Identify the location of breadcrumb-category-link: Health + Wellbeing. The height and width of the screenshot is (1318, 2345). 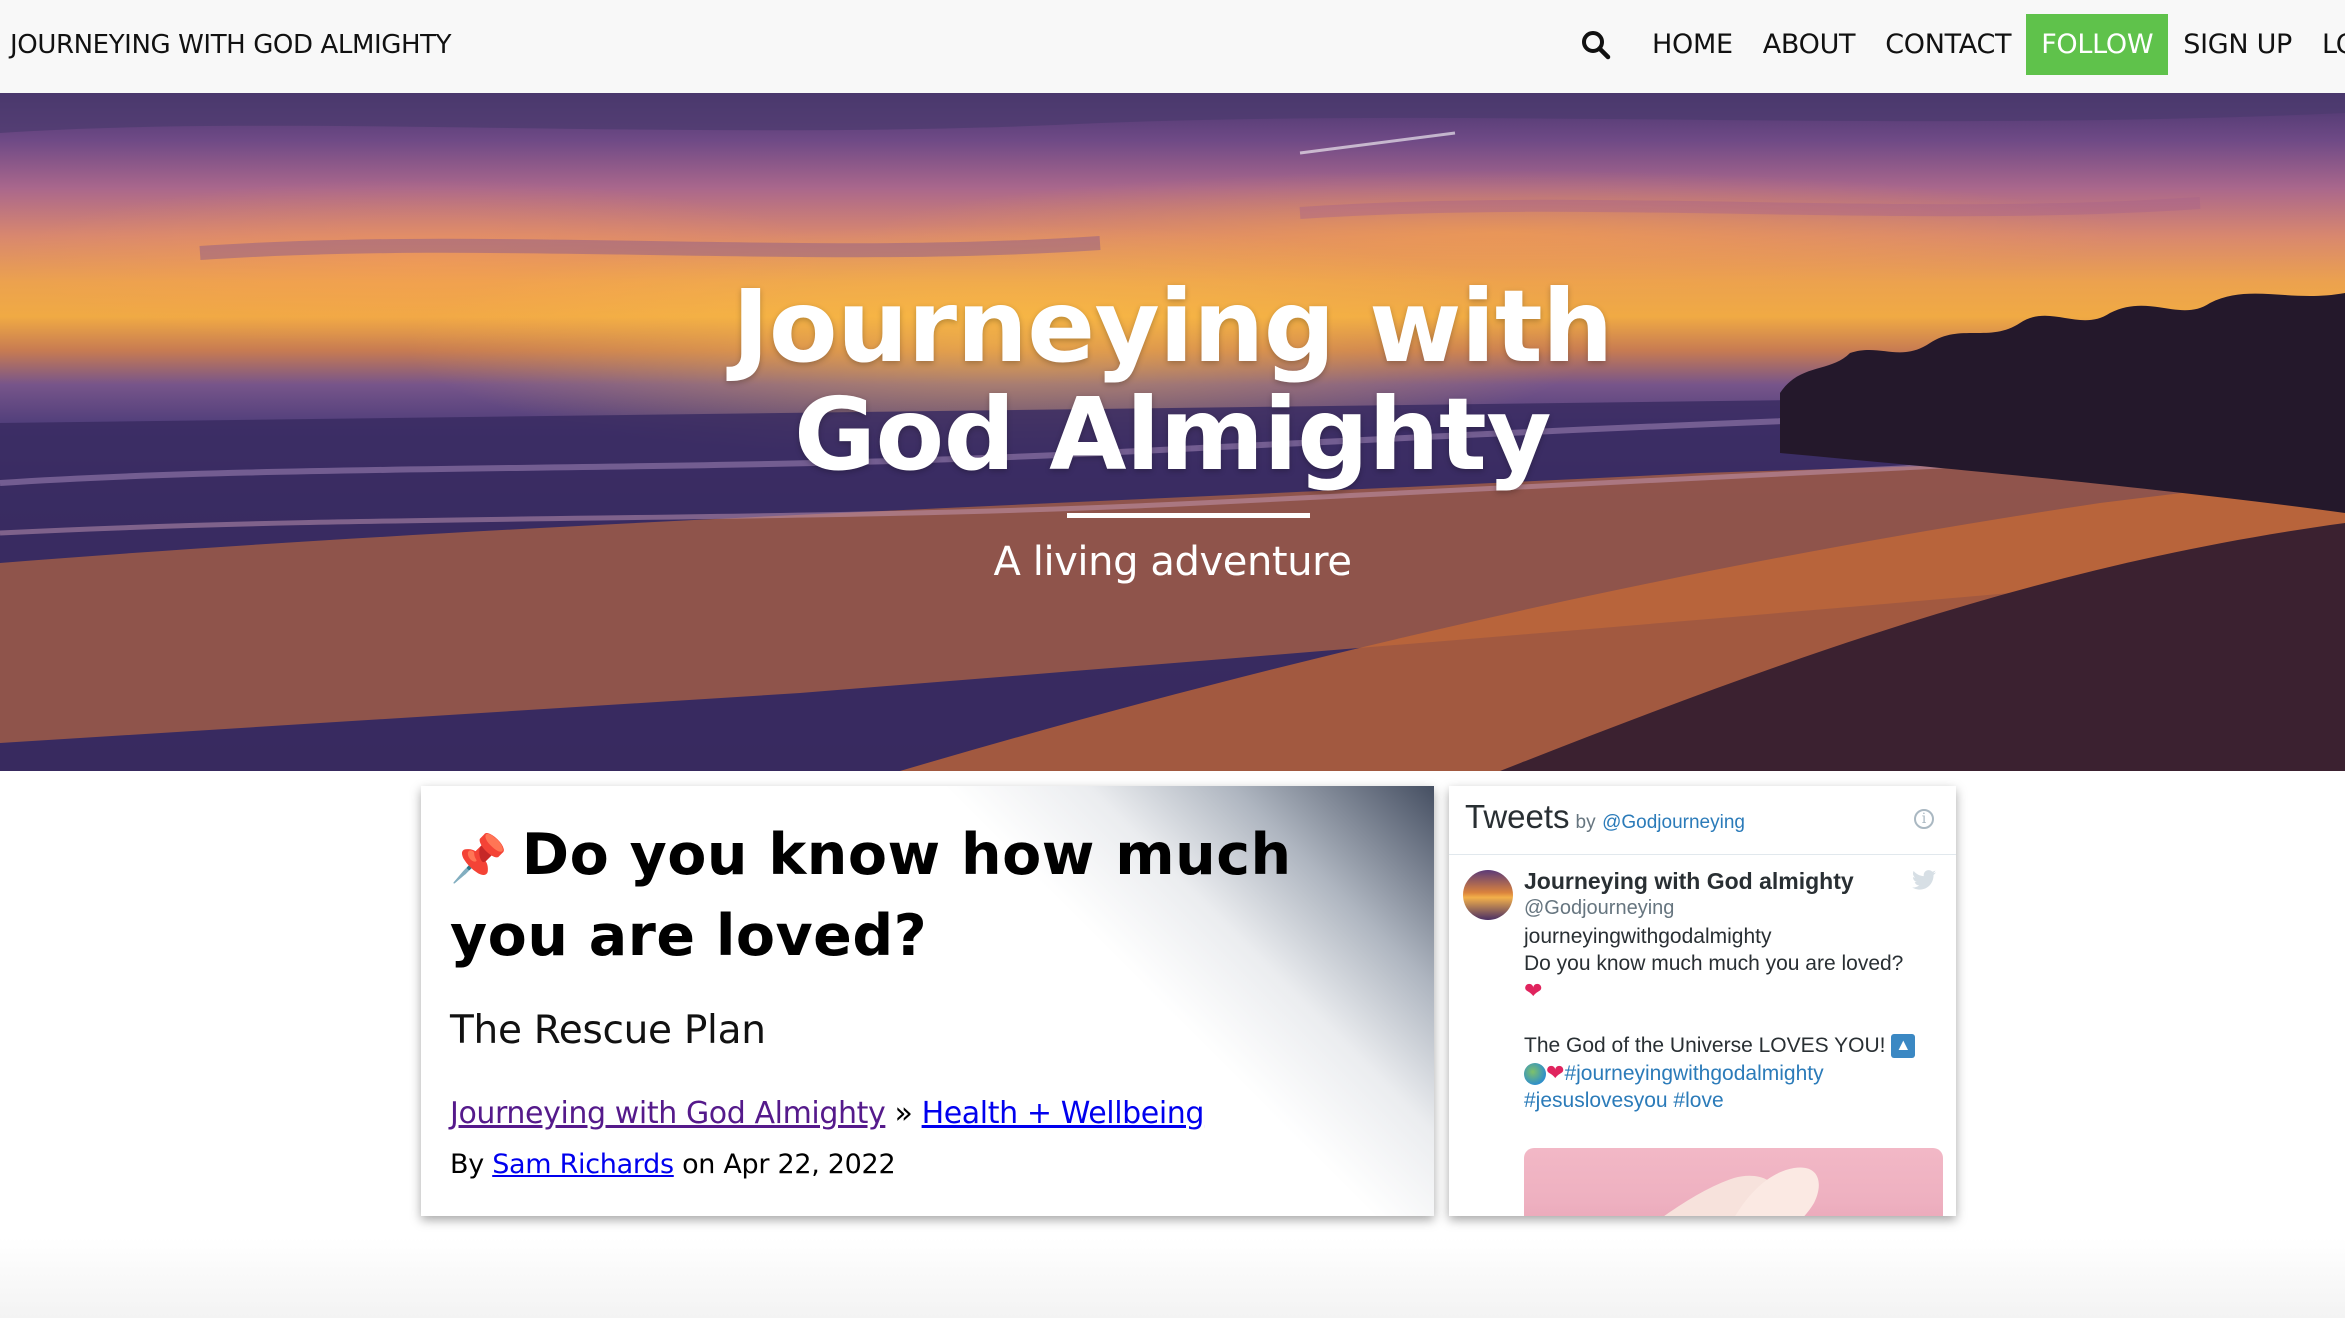
(1063, 1113).